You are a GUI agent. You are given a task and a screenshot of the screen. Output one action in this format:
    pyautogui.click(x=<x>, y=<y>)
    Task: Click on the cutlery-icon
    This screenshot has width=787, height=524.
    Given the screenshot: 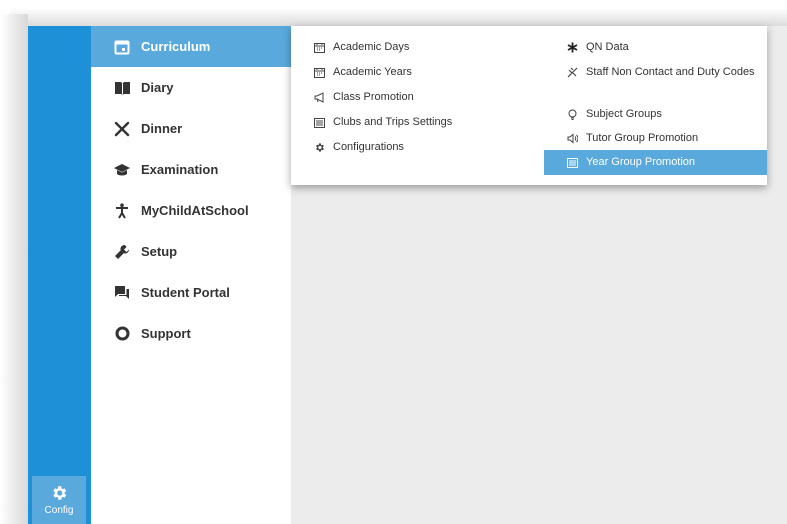 What is the action you would take?
    pyautogui.click(x=122, y=129)
    